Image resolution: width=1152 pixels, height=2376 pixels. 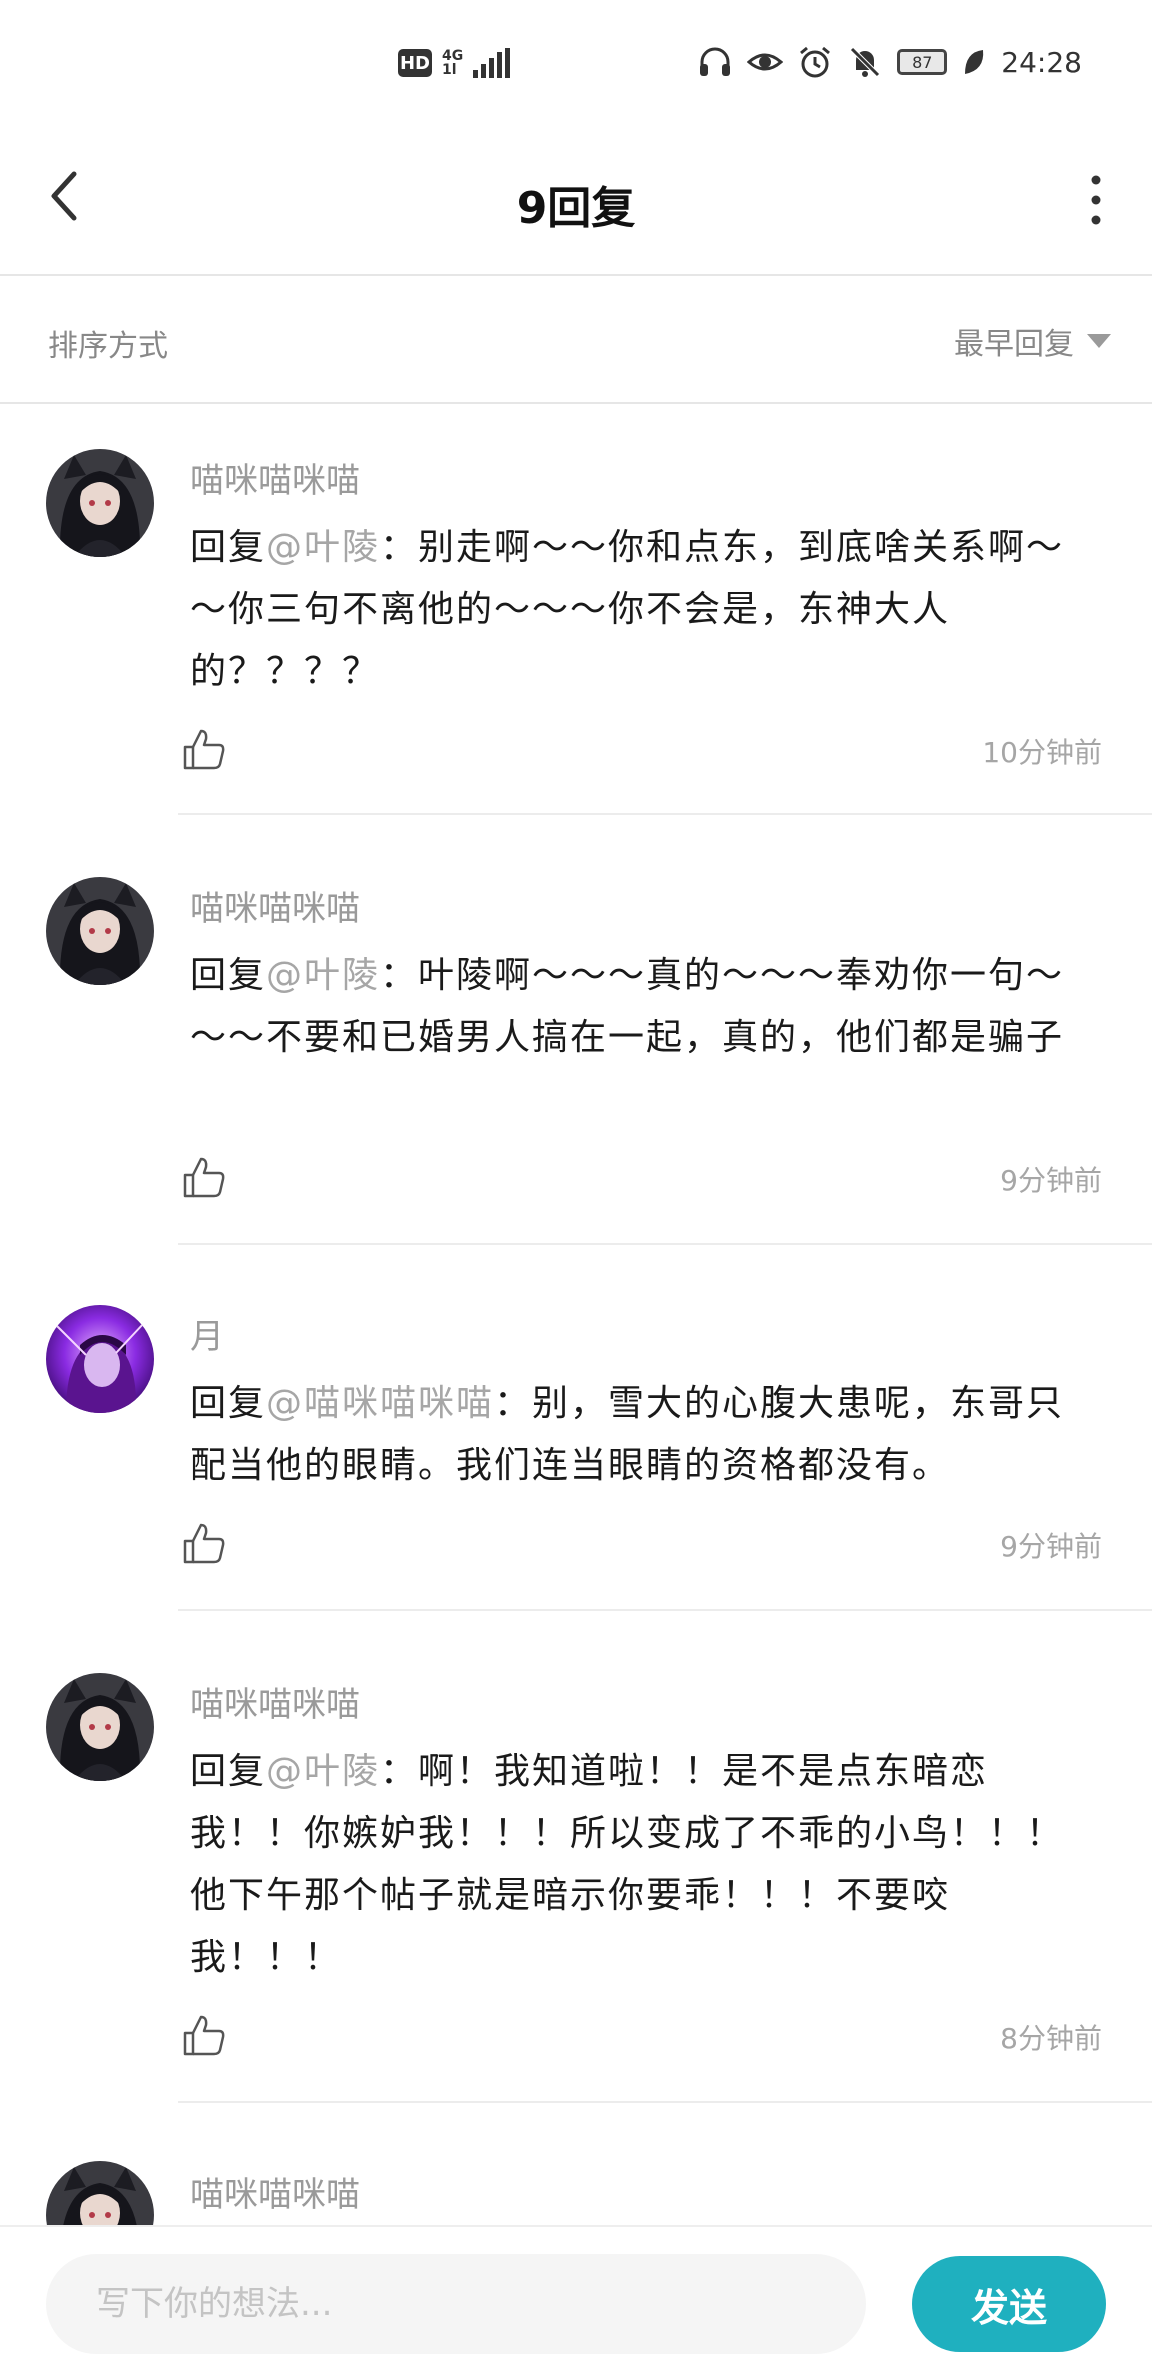 I want to click on eye-icon, so click(x=765, y=62).